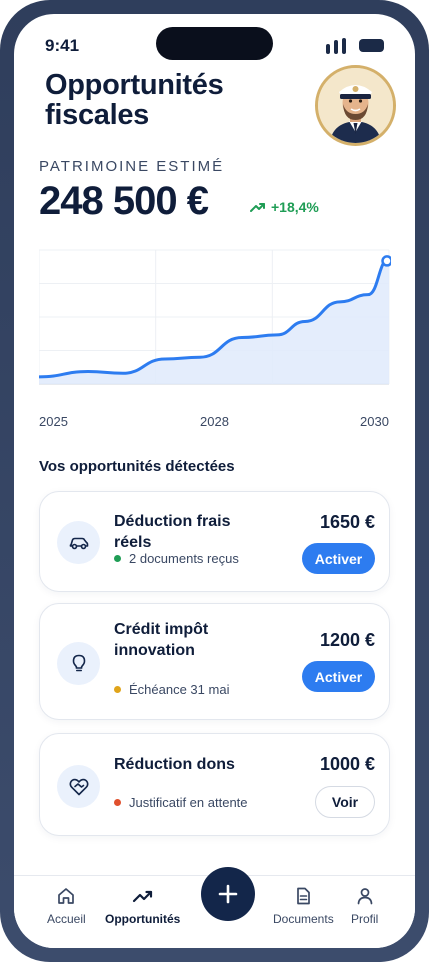 Image resolution: width=429 pixels, height=962 pixels. Describe the element at coordinates (78, 542) in the screenshot. I see `car-icon` at that location.